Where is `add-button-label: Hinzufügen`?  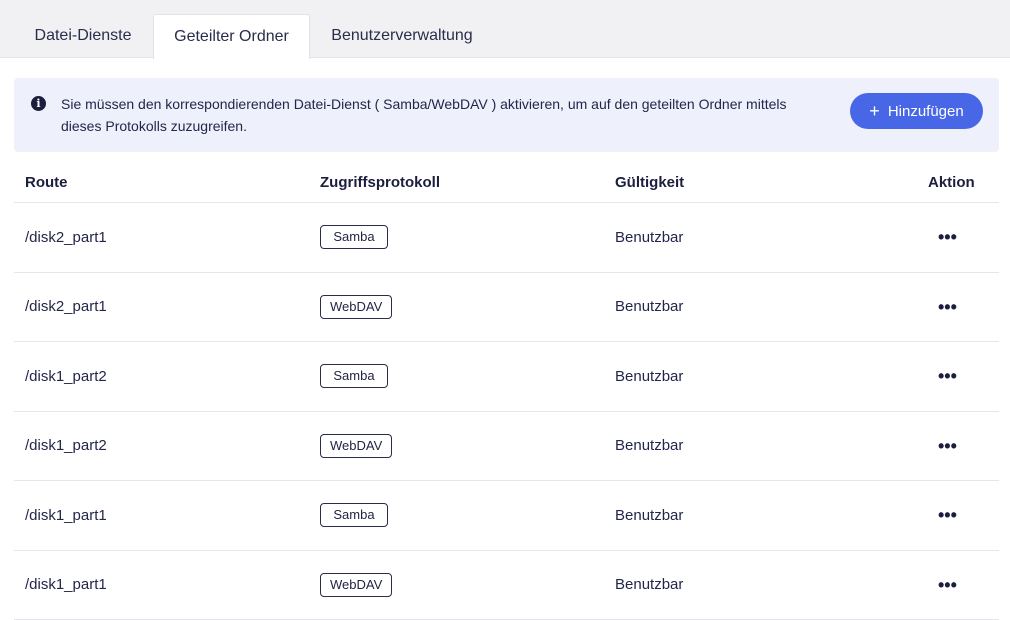 add-button-label: Hinzufügen is located at coordinates (926, 111).